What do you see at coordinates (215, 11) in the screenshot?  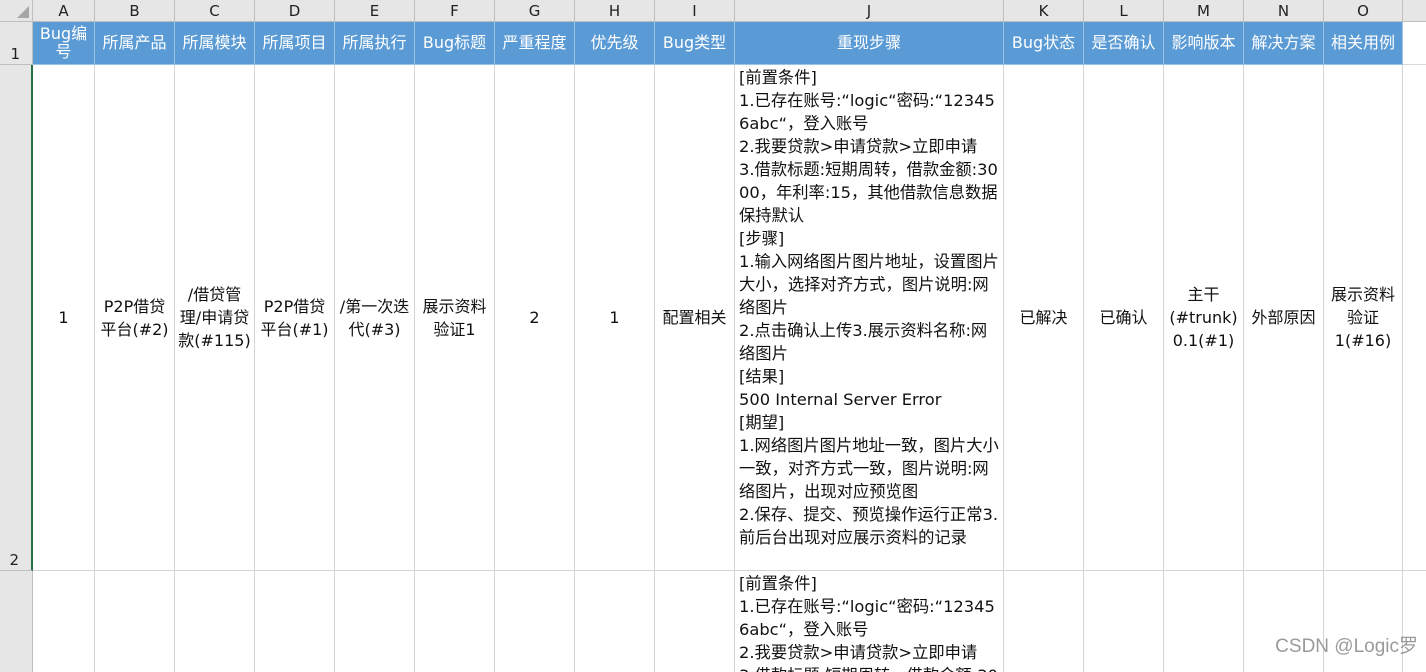 I see `column-heading-c: C` at bounding box center [215, 11].